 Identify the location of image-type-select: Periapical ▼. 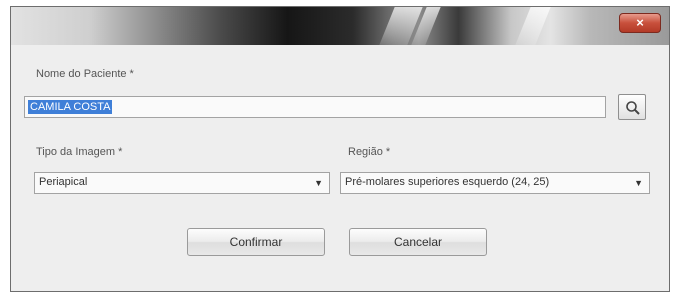
(182, 183).